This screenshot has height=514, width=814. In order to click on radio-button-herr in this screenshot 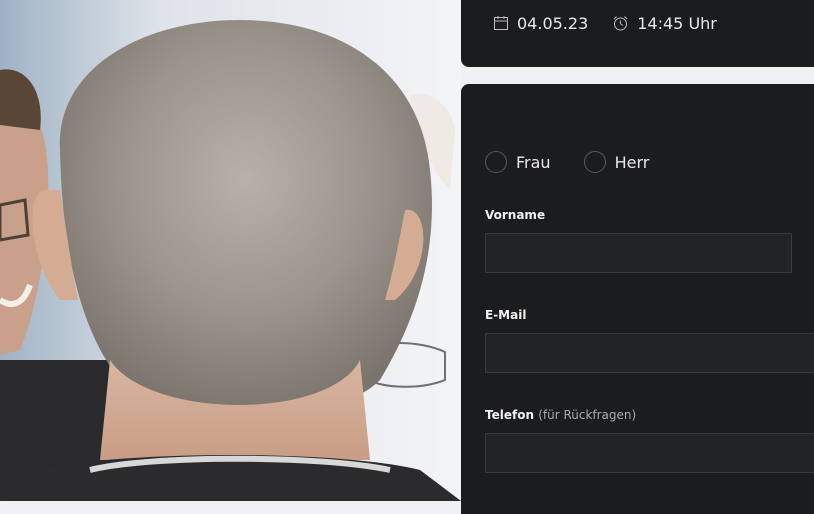, I will do `click(594, 162)`.